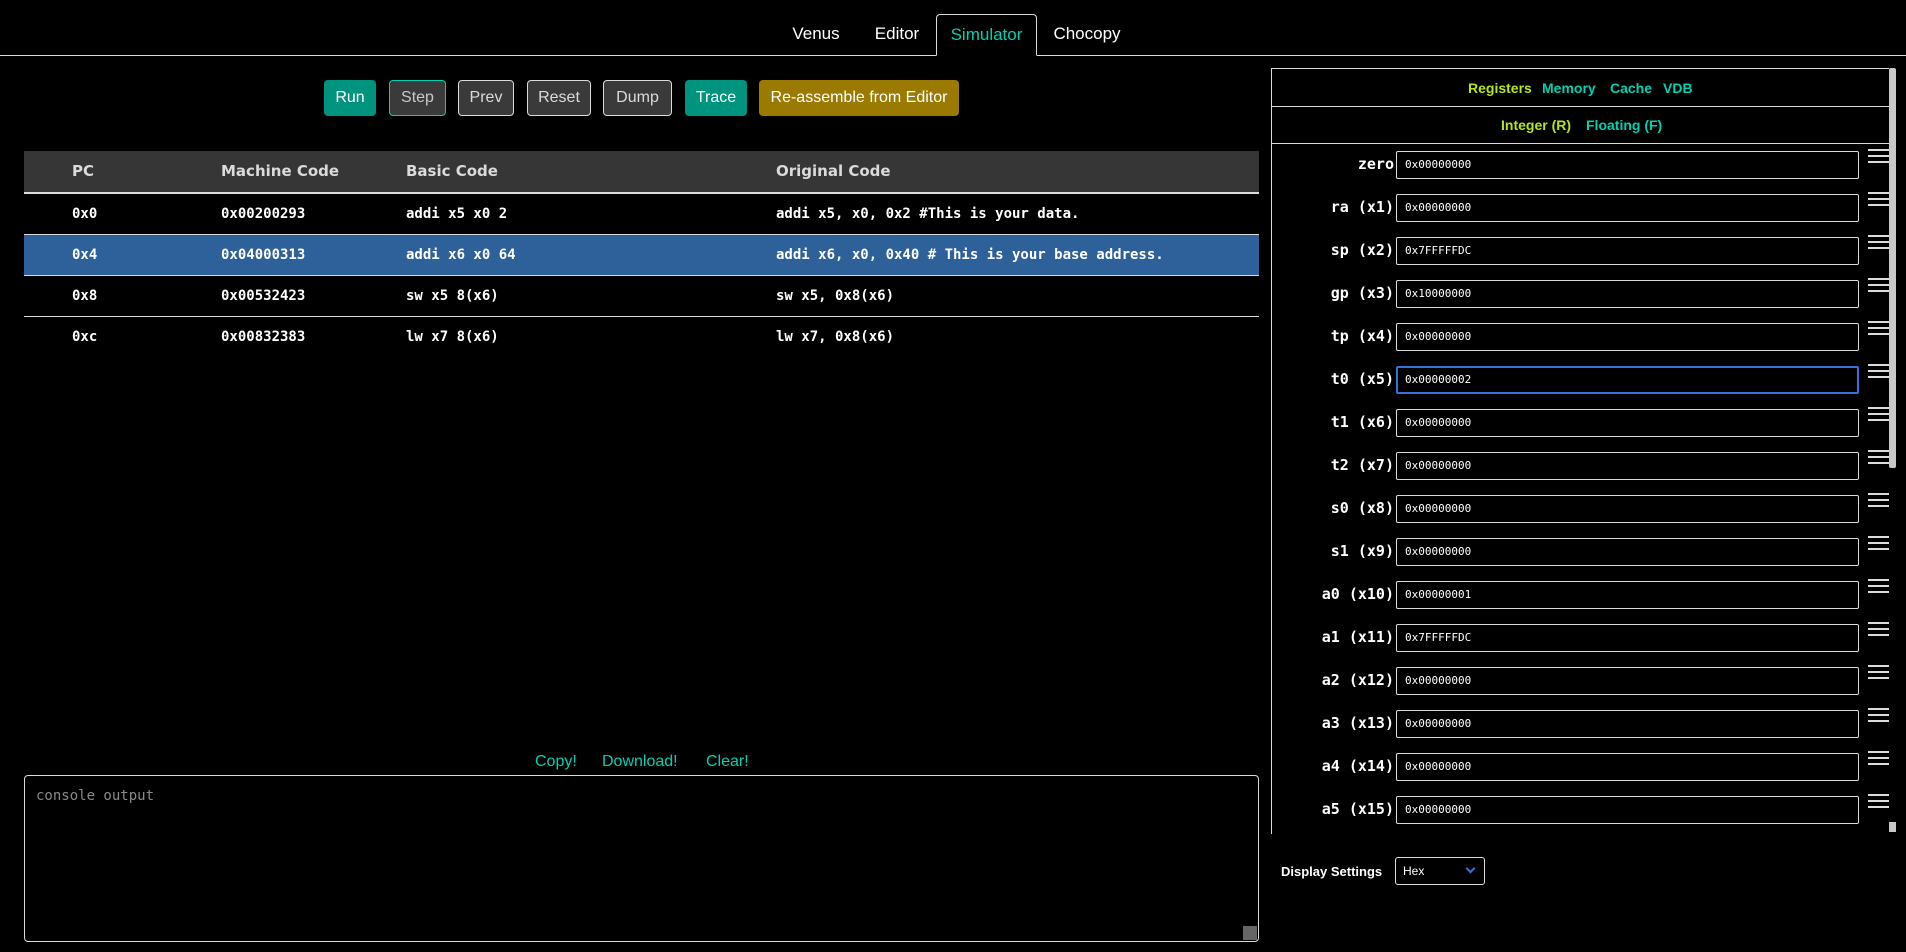 This screenshot has height=952, width=1906. Describe the element at coordinates (1892, 268) in the screenshot. I see `scrollbar-thumb` at that location.